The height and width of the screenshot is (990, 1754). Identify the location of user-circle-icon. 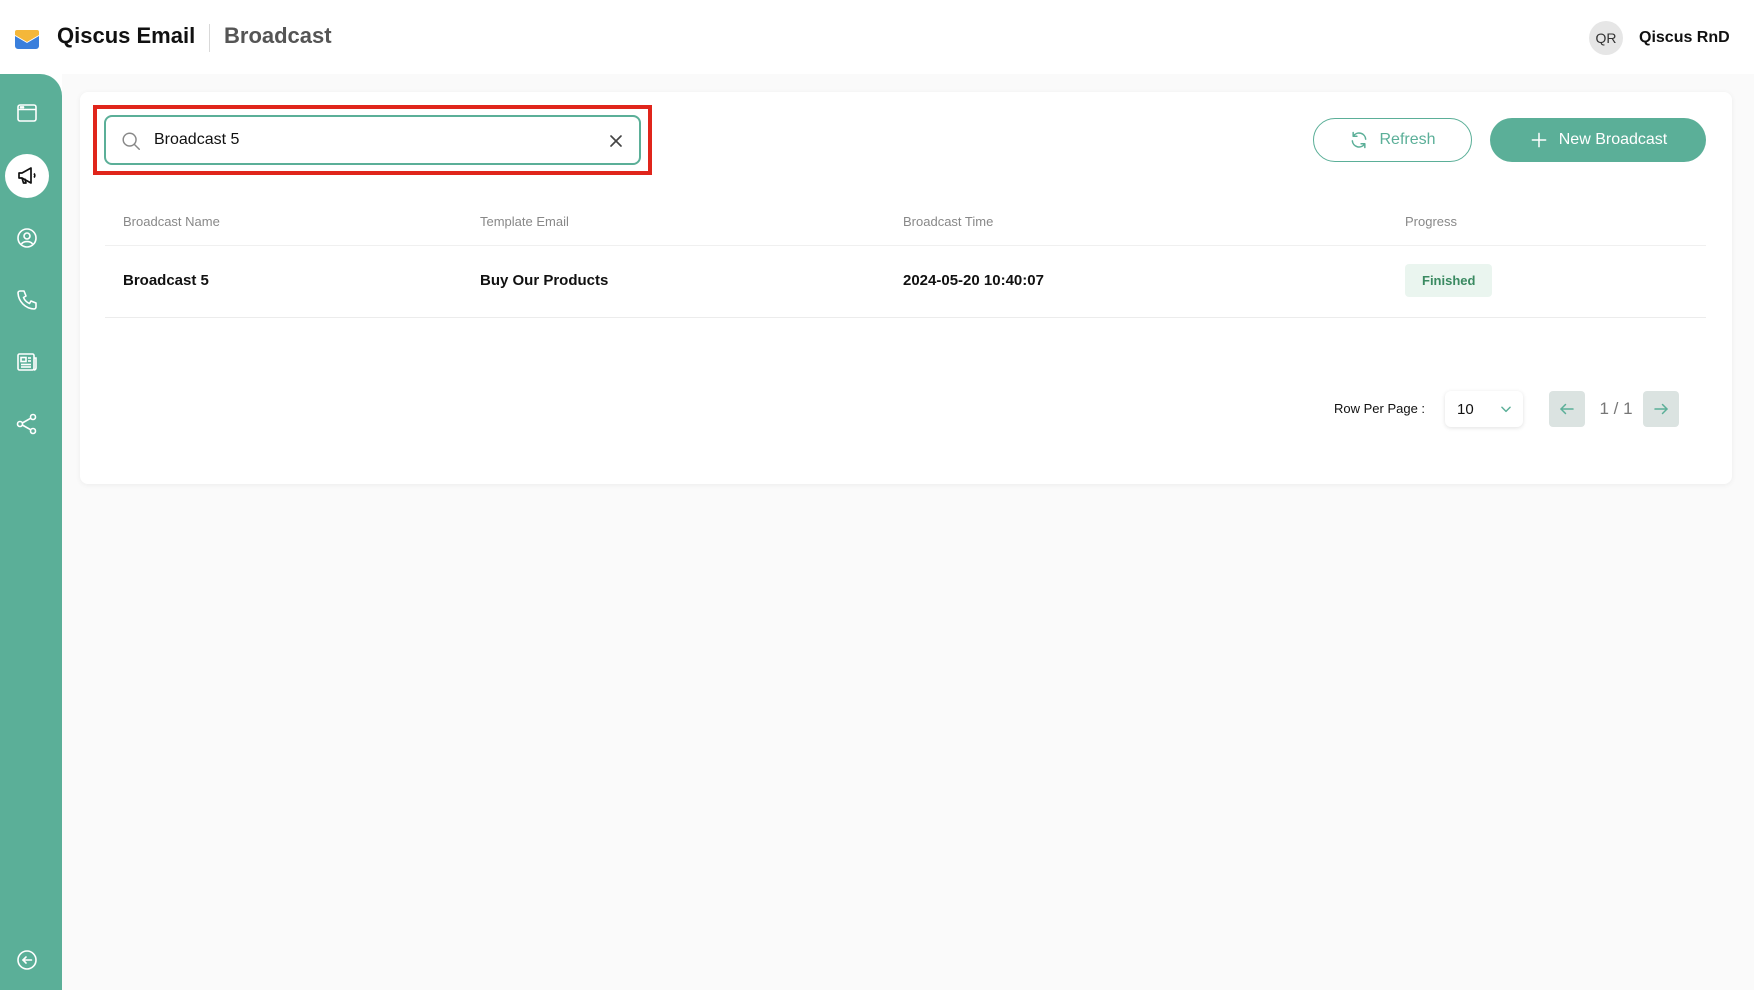
(27, 238).